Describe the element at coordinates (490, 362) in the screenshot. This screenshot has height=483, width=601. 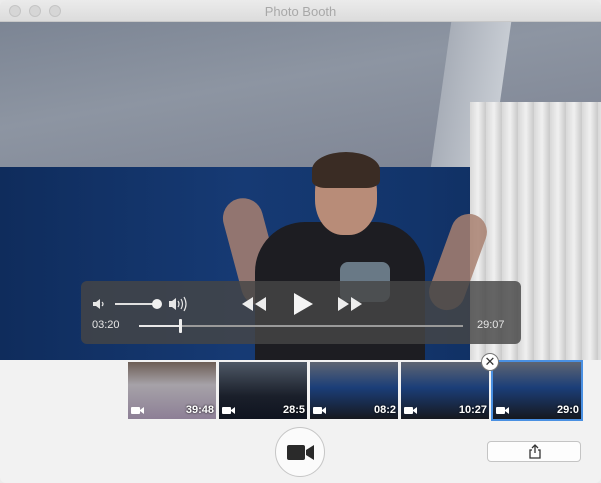
I see `close-icon: ✕` at that location.